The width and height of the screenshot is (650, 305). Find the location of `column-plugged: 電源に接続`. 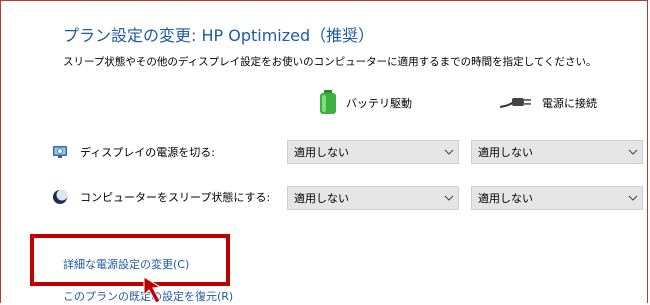

column-plugged: 電源に接続 is located at coordinates (547, 103).